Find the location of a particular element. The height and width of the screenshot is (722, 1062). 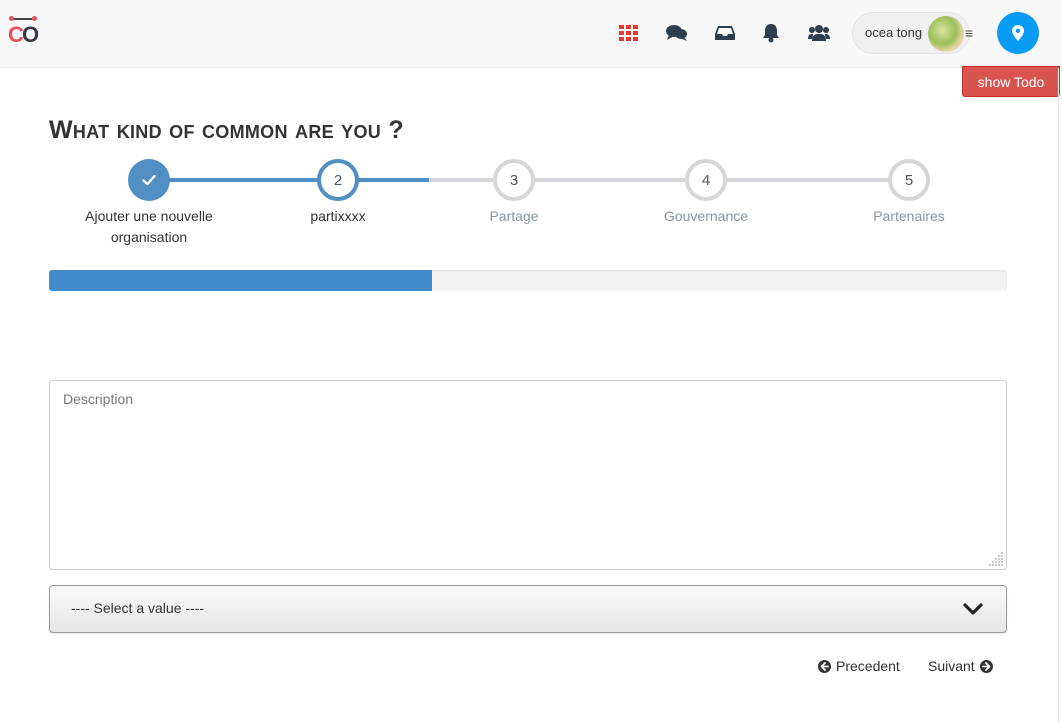

map-marker-button is located at coordinates (1018, 33).